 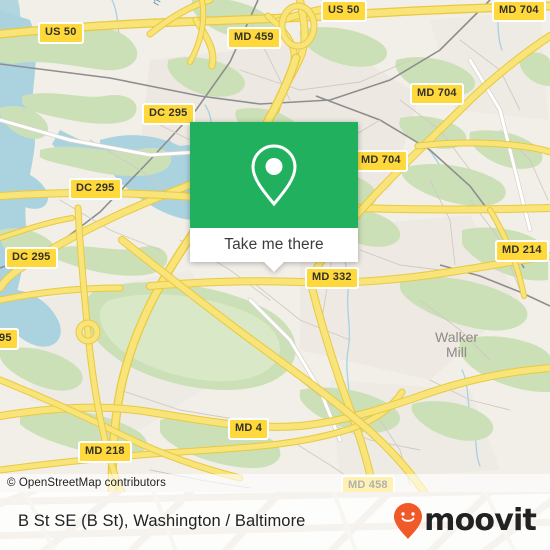 What do you see at coordinates (275, 483) in the screenshot?
I see `map-attribution: © OpenStreetMap contributors` at bounding box center [275, 483].